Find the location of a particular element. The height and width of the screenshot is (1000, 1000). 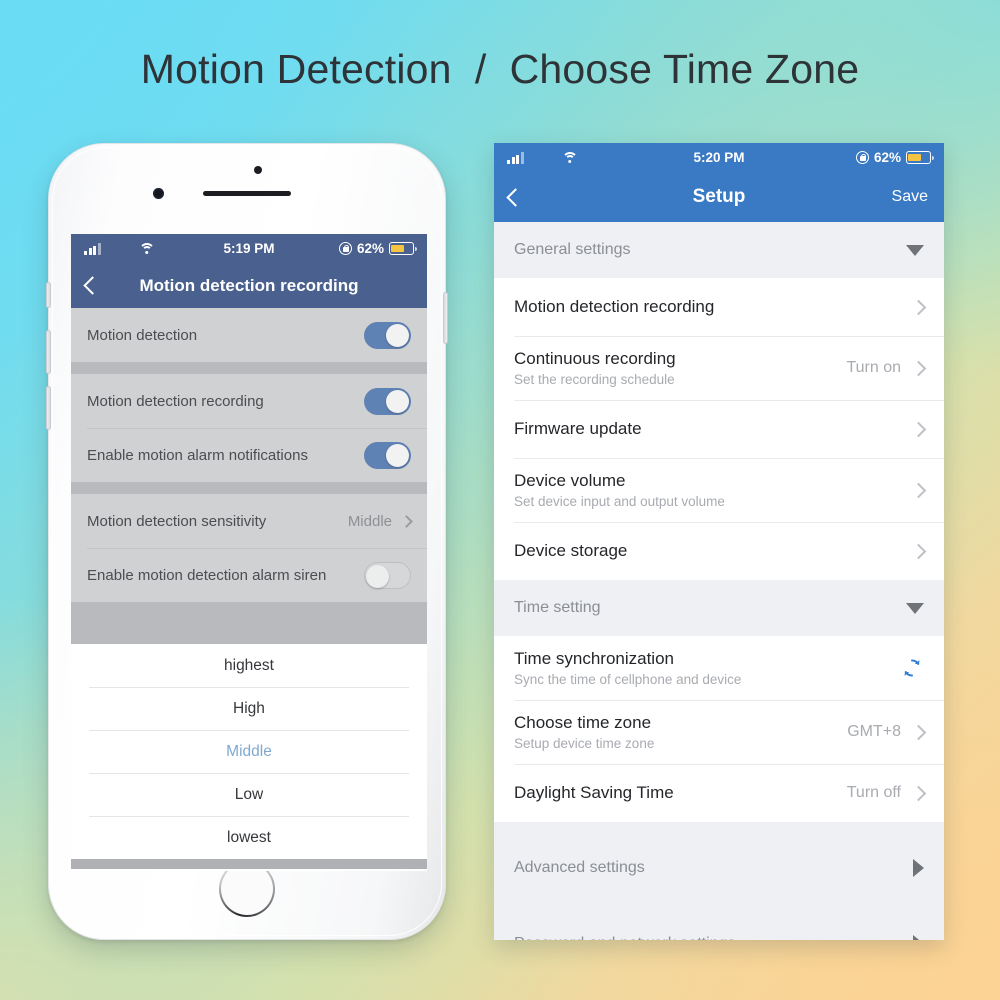

sheet-option-middle: Middle is located at coordinates (249, 751).